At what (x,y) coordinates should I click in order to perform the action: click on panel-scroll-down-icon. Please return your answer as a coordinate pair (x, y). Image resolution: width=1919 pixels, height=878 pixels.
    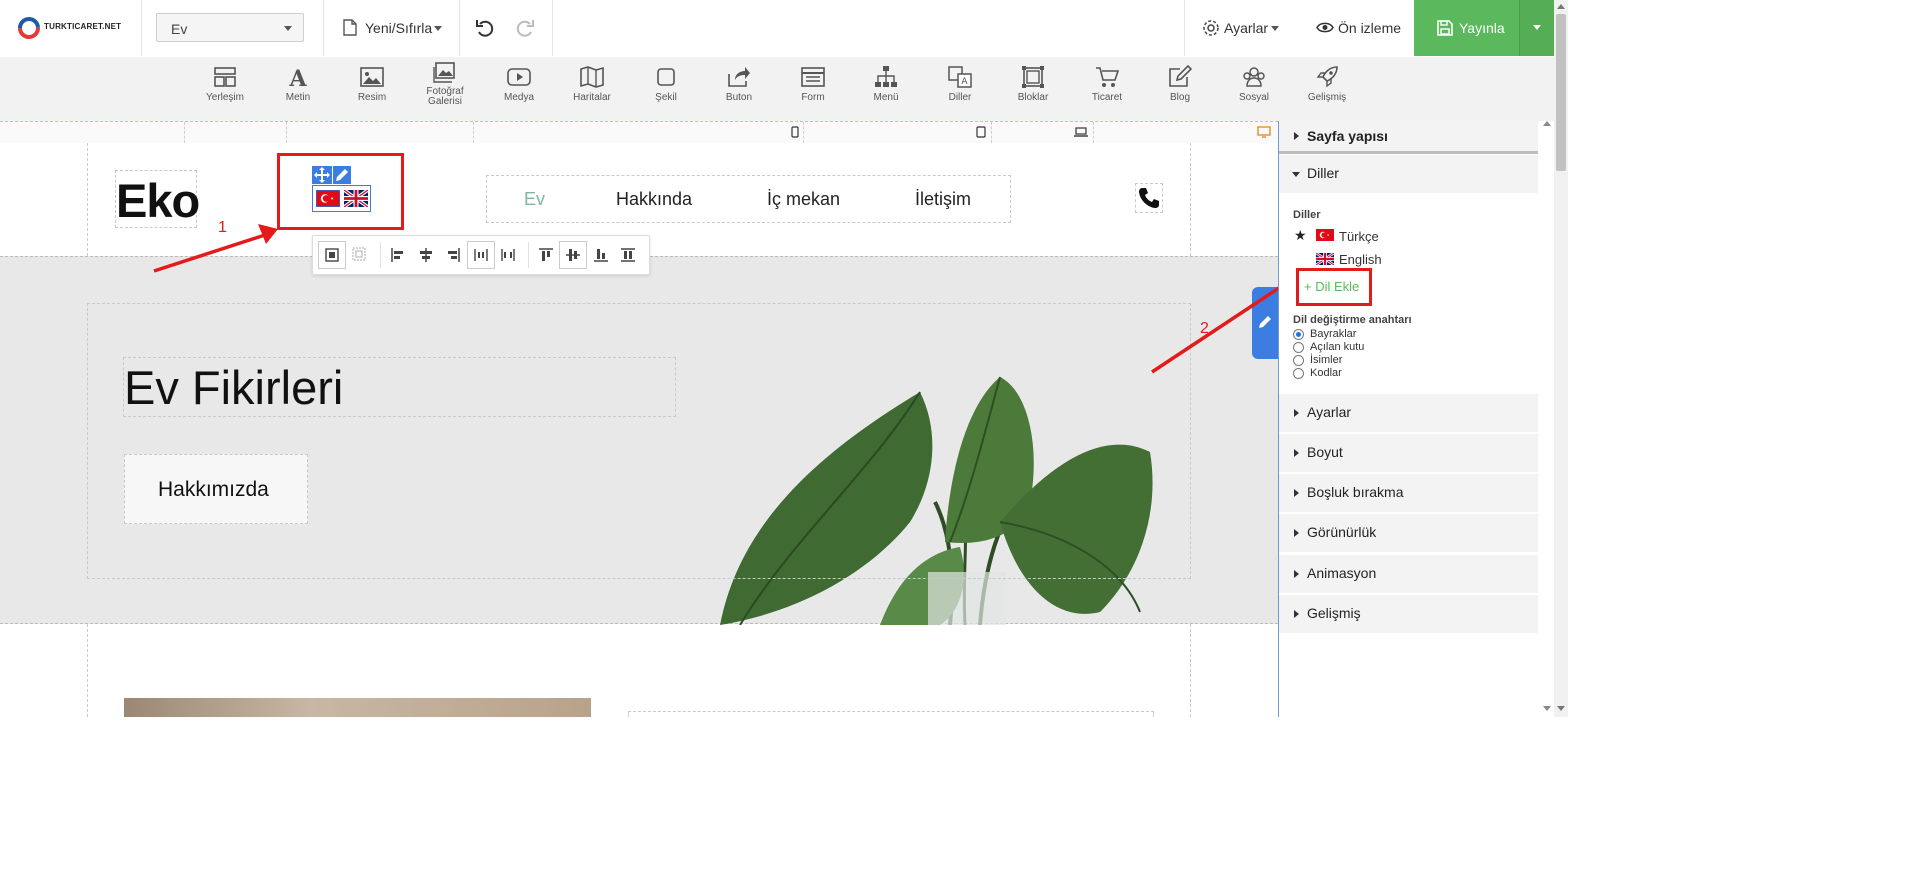
    Looking at the image, I should click on (1547, 708).